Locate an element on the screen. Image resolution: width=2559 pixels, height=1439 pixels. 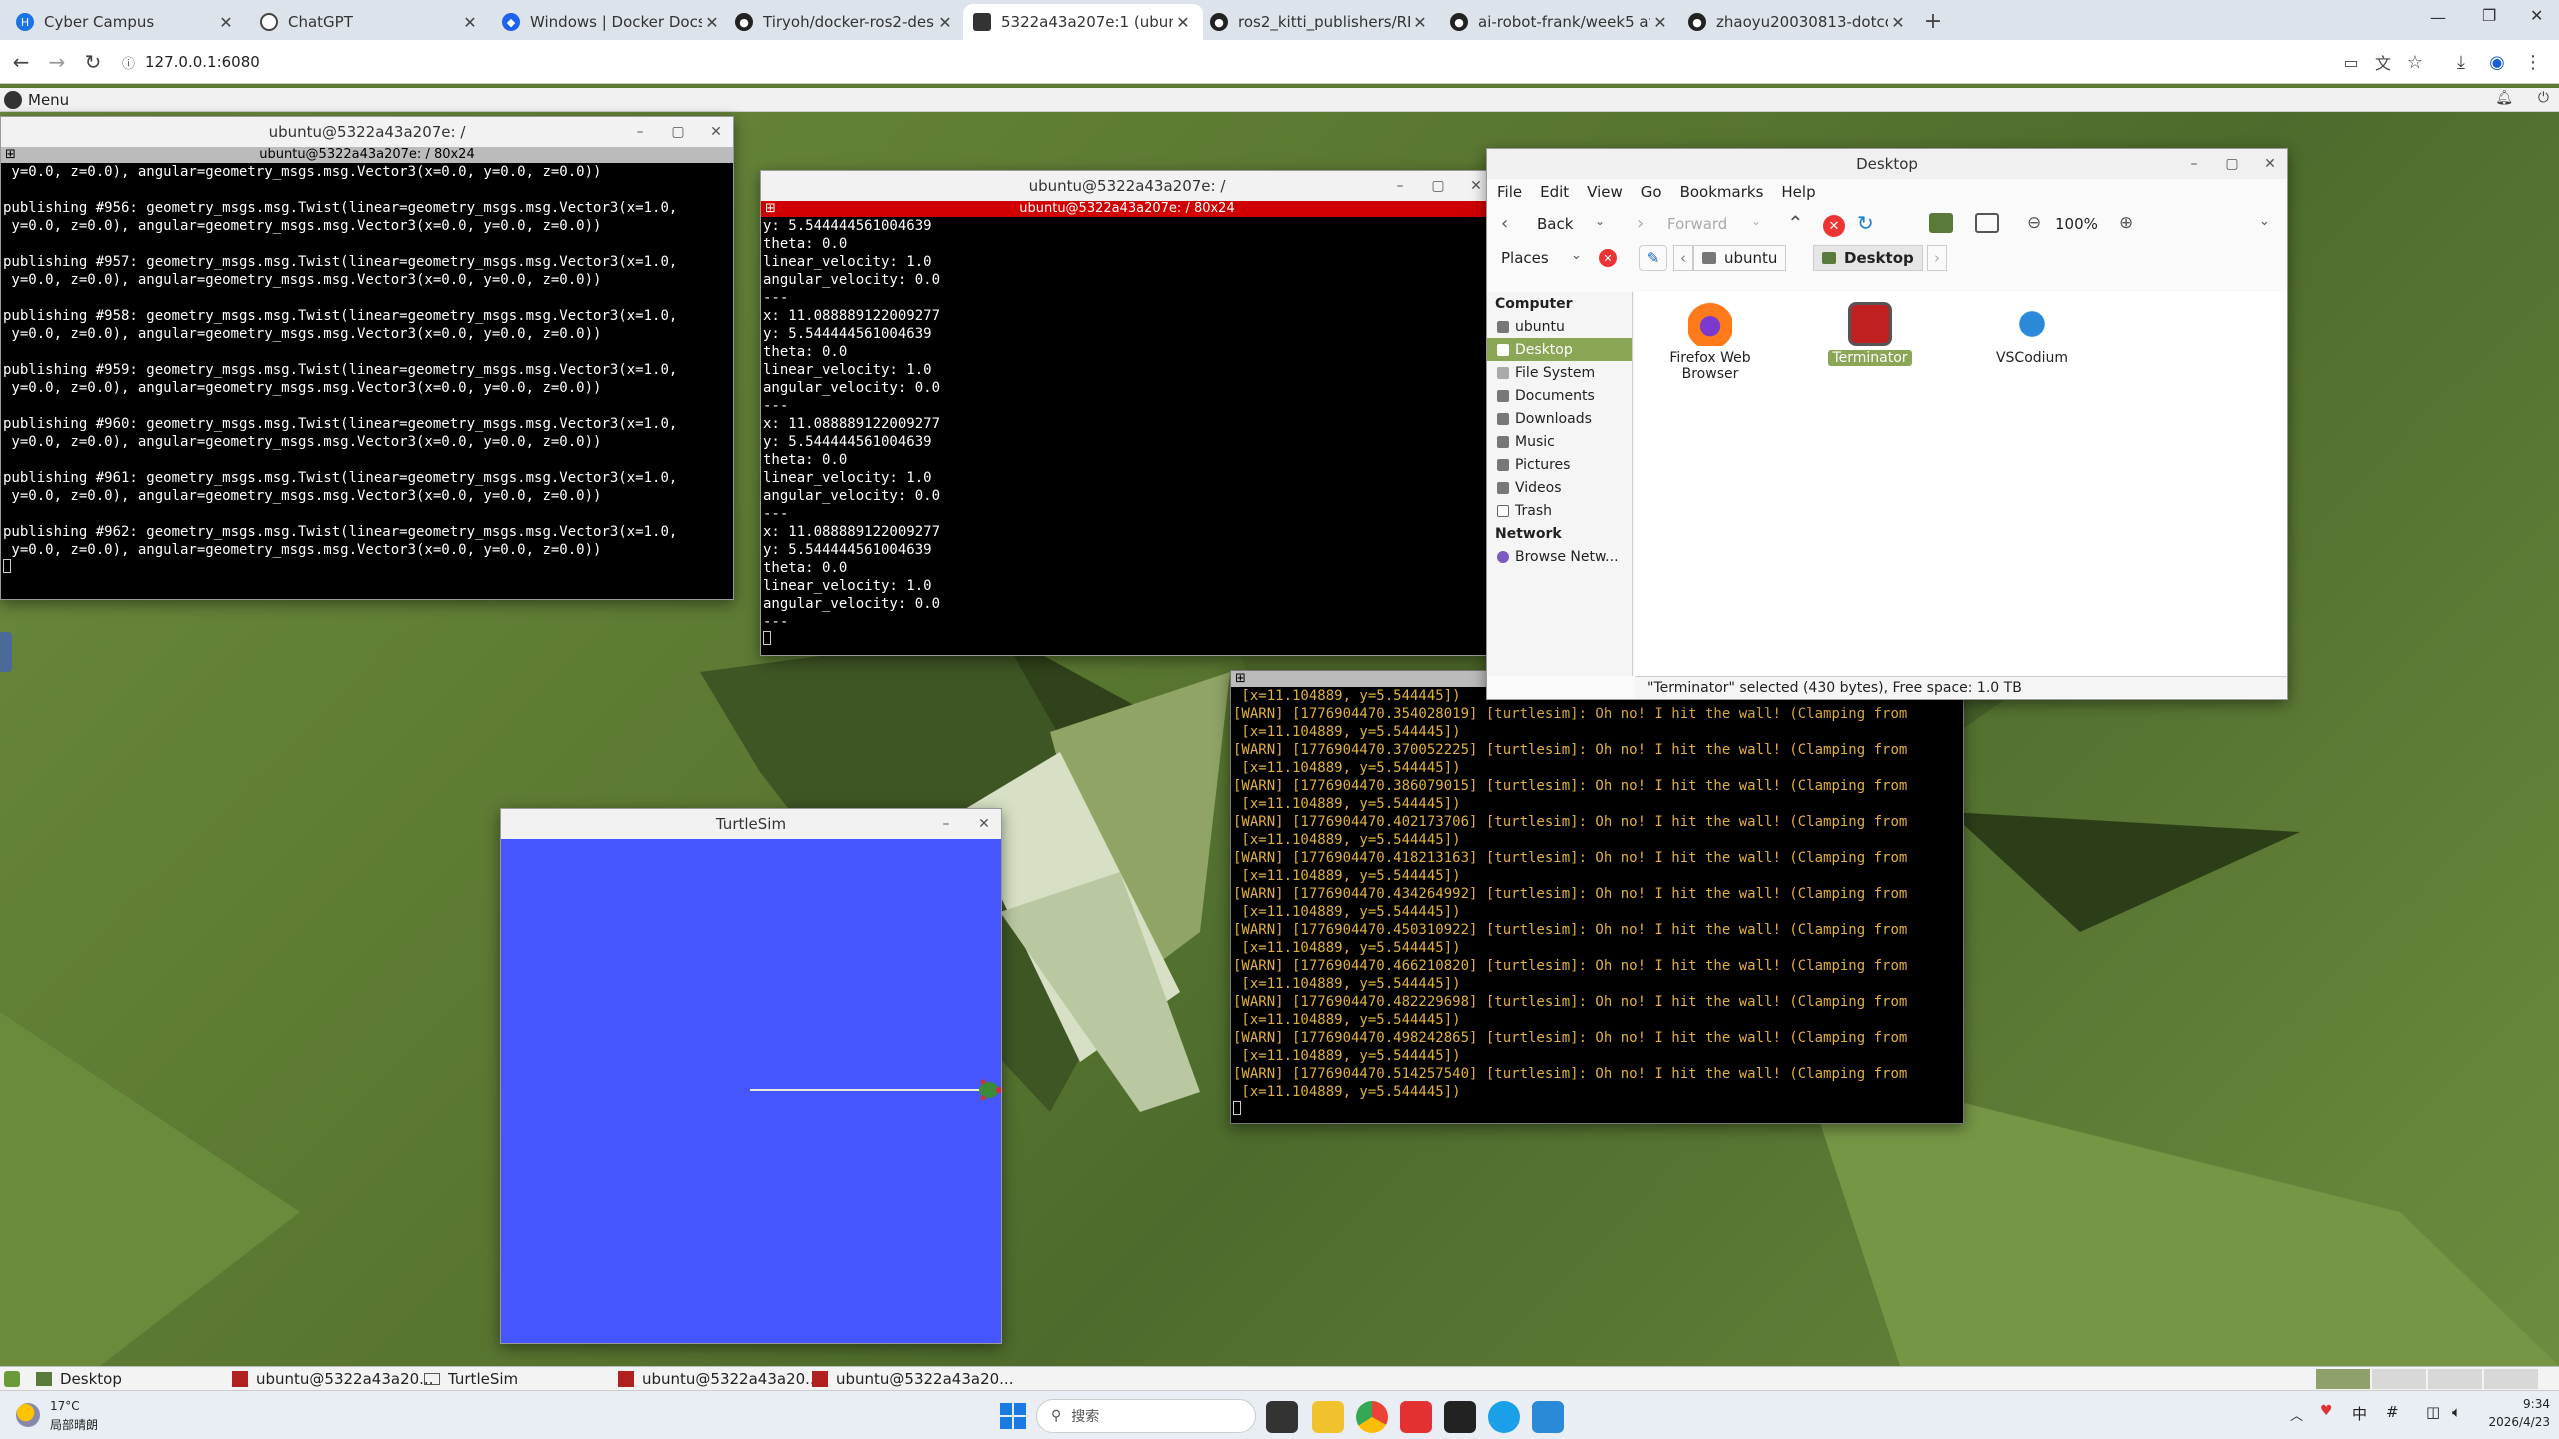
file-explorer-icon is located at coordinates (1328, 1417).